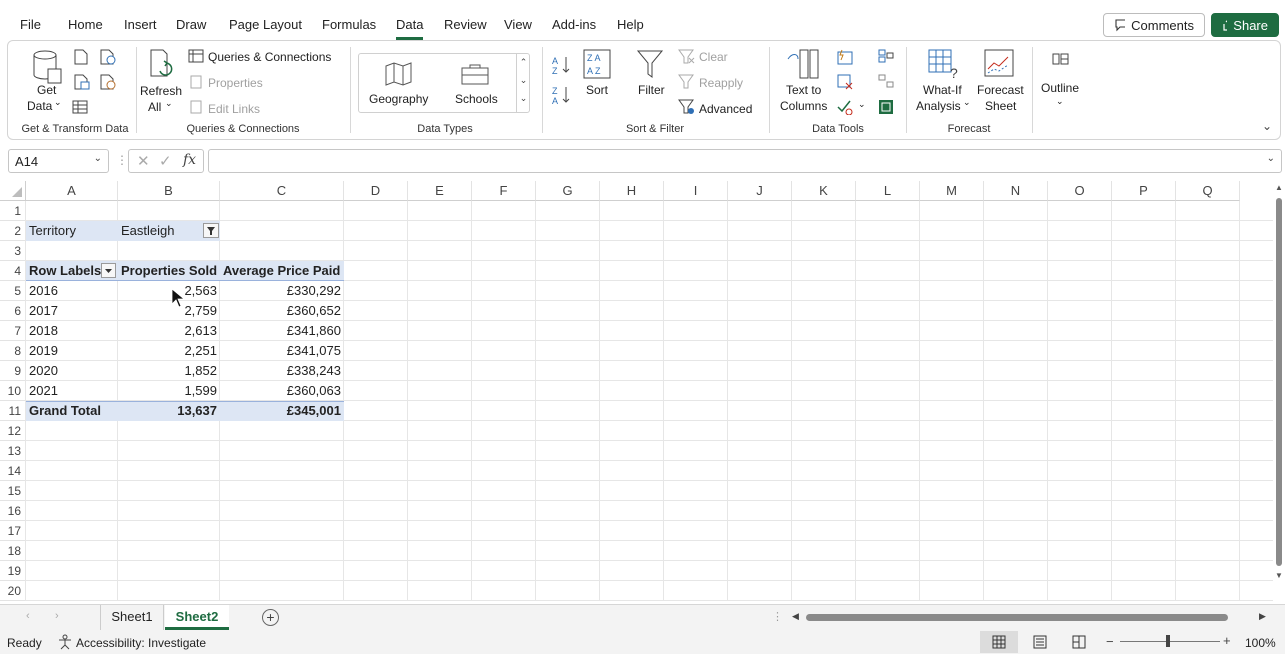 This screenshot has height=654, width=1285. I want to click on row-header-11: 11, so click(13, 411).